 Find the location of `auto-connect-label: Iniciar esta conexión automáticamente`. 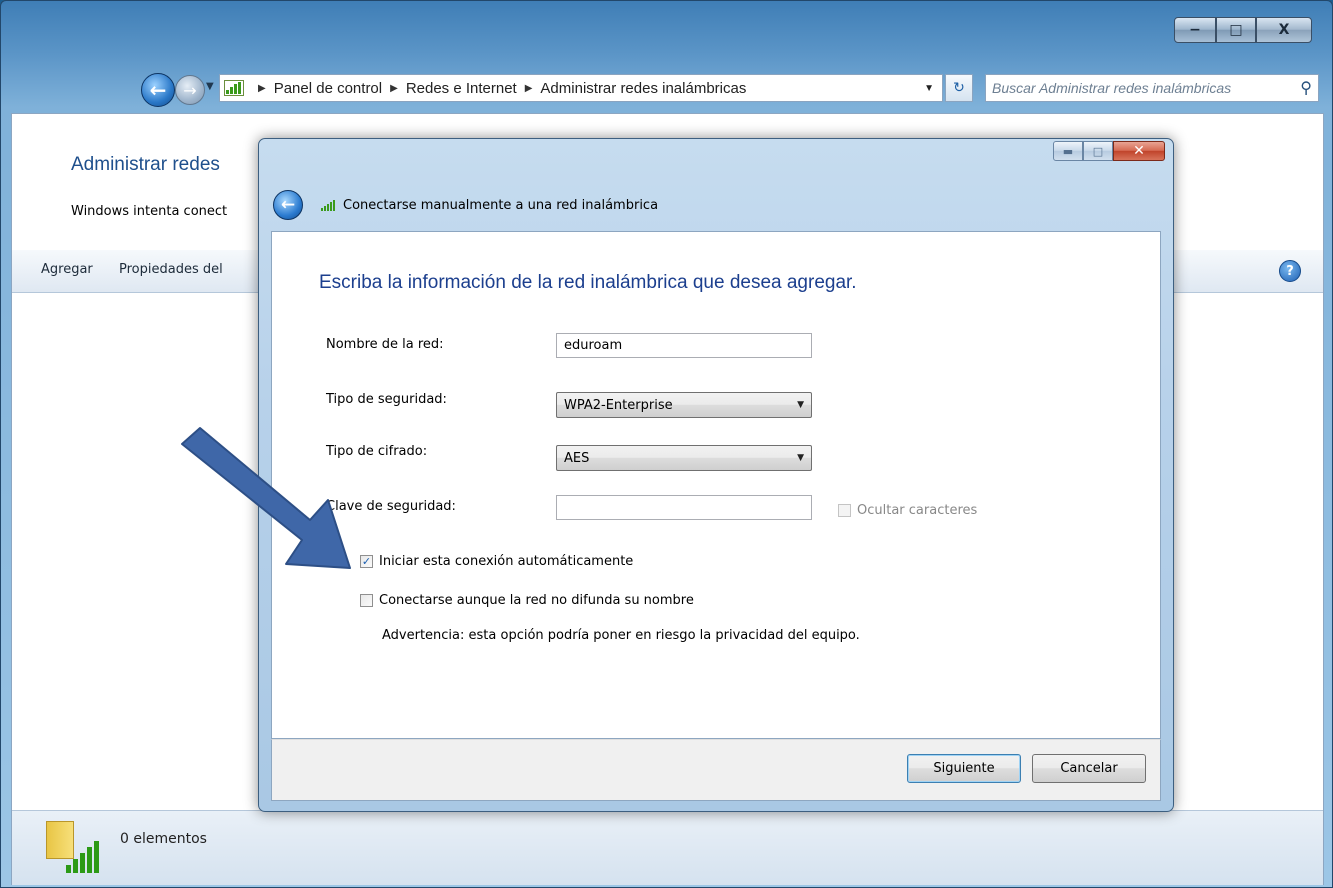

auto-connect-label: Iniciar esta conexión automáticamente is located at coordinates (506, 561).